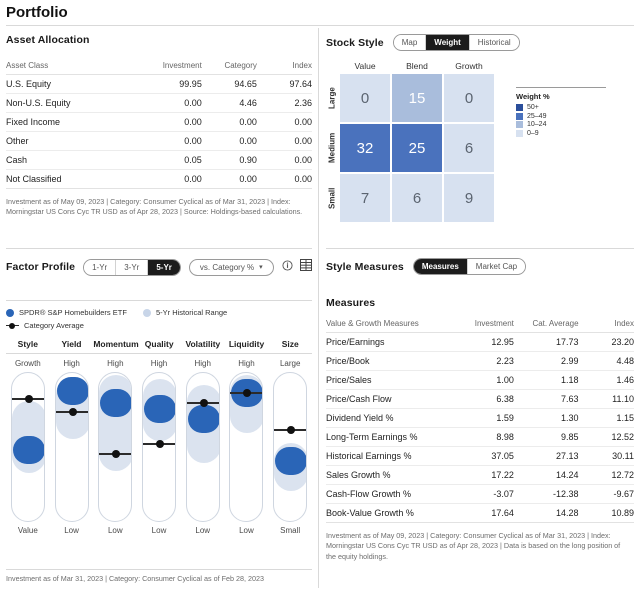  Describe the element at coordinates (365, 148) in the screenshot. I see `style-cell-medium-value: 32` at that location.